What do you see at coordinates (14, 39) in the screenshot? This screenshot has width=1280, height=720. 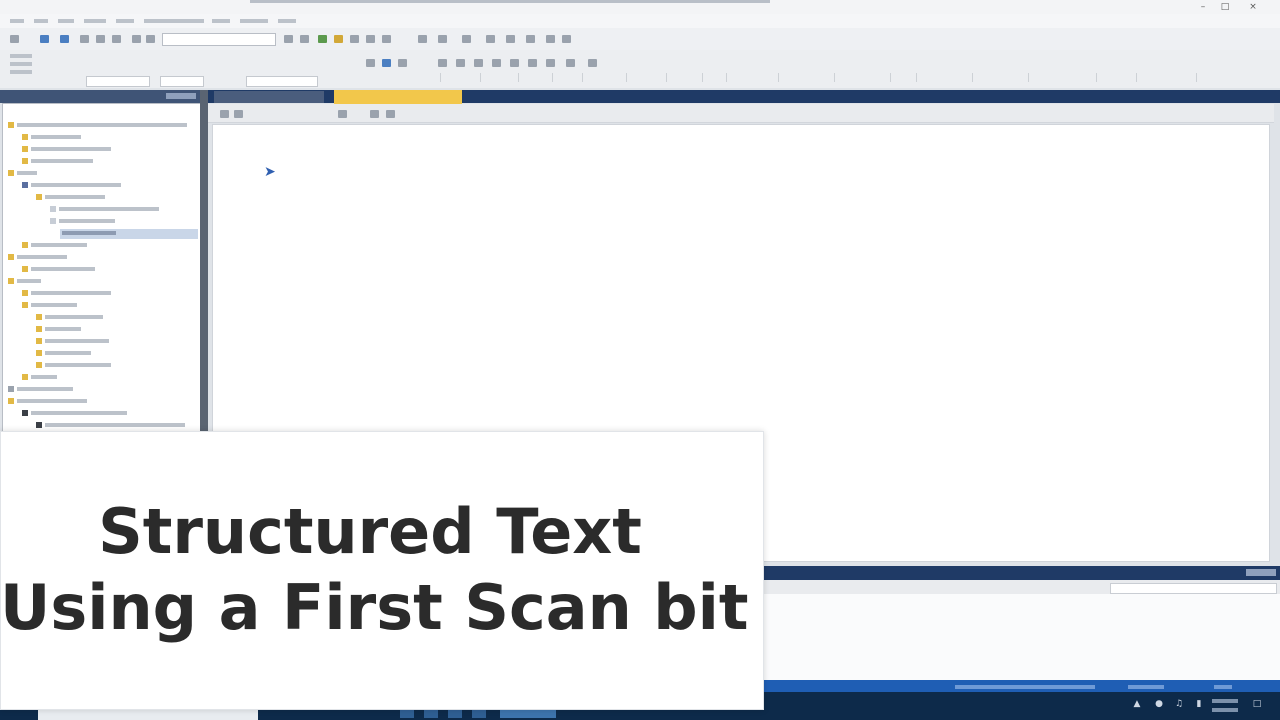 I see `new-file-icon` at bounding box center [14, 39].